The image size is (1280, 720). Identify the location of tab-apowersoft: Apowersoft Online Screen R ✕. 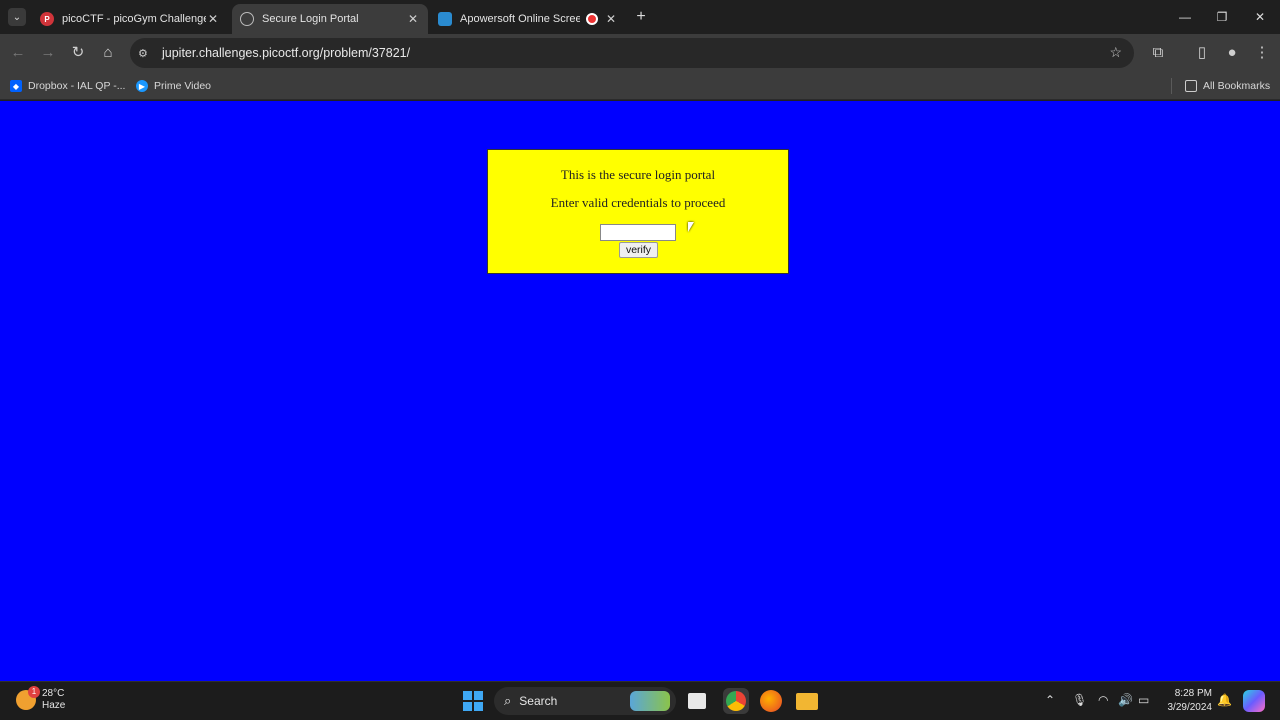
(528, 19).